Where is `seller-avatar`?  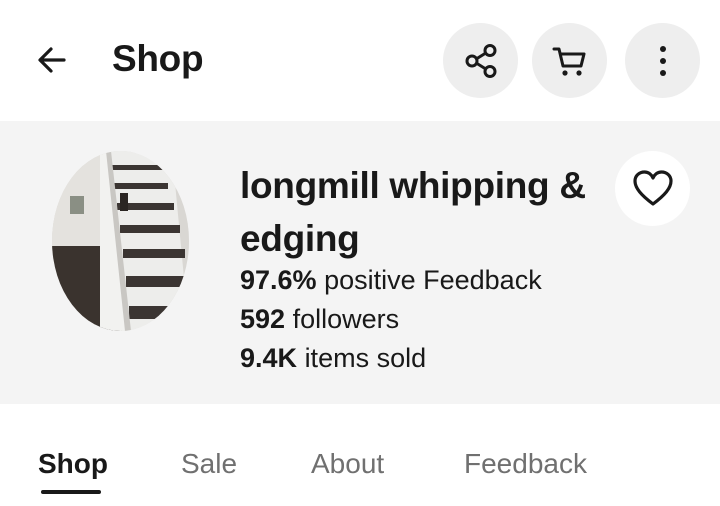 seller-avatar is located at coordinates (120, 241).